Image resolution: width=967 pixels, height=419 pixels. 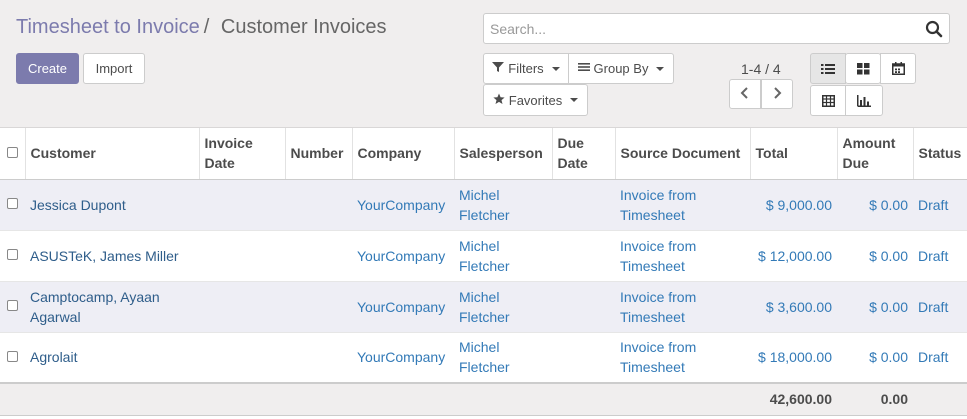 What do you see at coordinates (683, 154) in the screenshot?
I see `column-header-source-document: Source Document` at bounding box center [683, 154].